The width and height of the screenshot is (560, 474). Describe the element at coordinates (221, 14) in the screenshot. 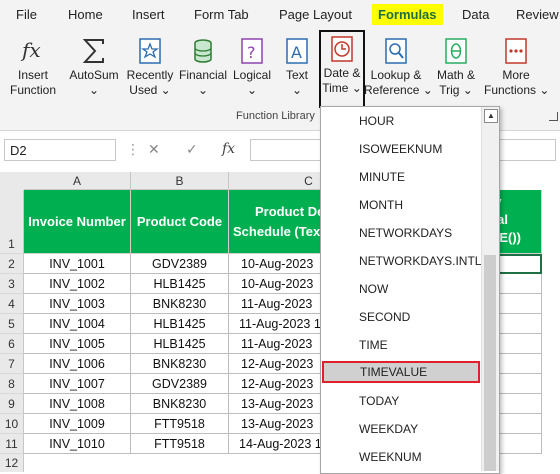

I see `menu-form-tab: Form Tab` at that location.